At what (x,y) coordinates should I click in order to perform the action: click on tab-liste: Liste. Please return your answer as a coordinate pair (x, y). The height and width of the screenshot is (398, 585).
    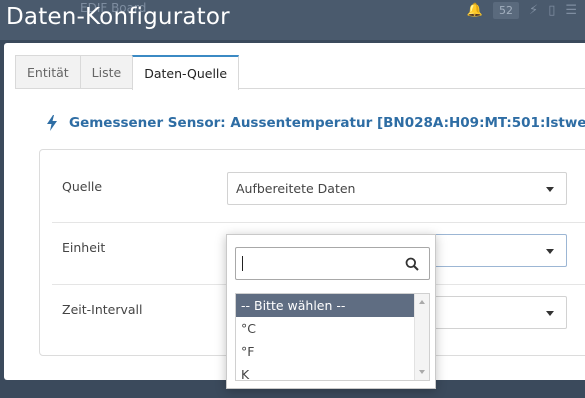
    Looking at the image, I should click on (106, 71).